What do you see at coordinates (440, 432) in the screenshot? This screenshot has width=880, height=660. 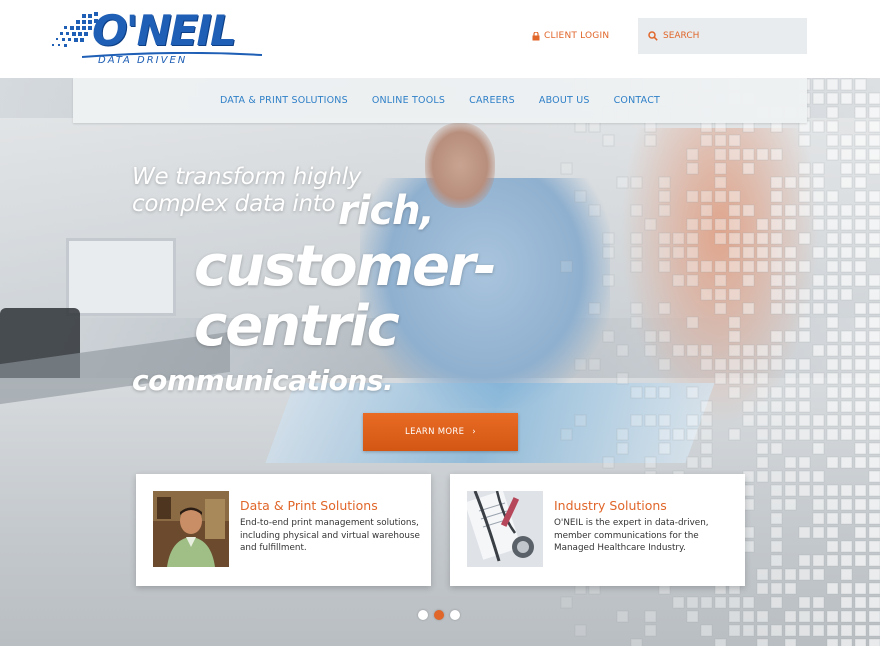 I see `learn-more-button: LEARN MORE ›` at bounding box center [440, 432].